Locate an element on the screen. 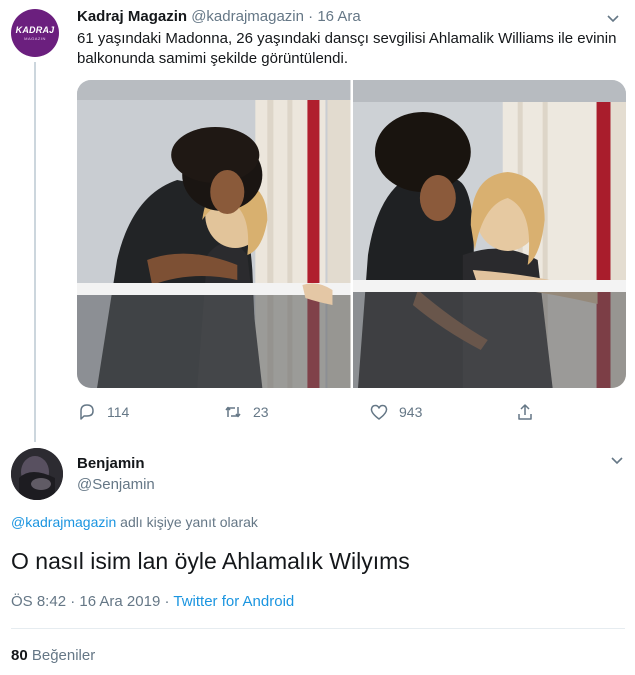 The width and height of the screenshot is (635, 675). reply-icon is located at coordinates (87, 412).